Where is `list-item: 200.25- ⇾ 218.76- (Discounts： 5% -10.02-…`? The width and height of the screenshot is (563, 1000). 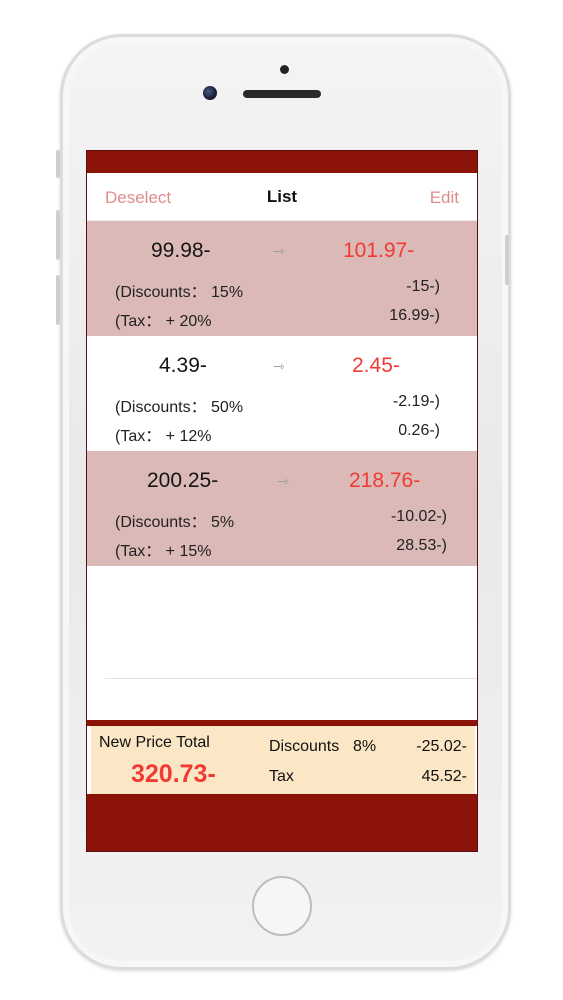
list-item: 200.25- ⇾ 218.76- (Discounts： 5% -10.02-… is located at coordinates (282, 508).